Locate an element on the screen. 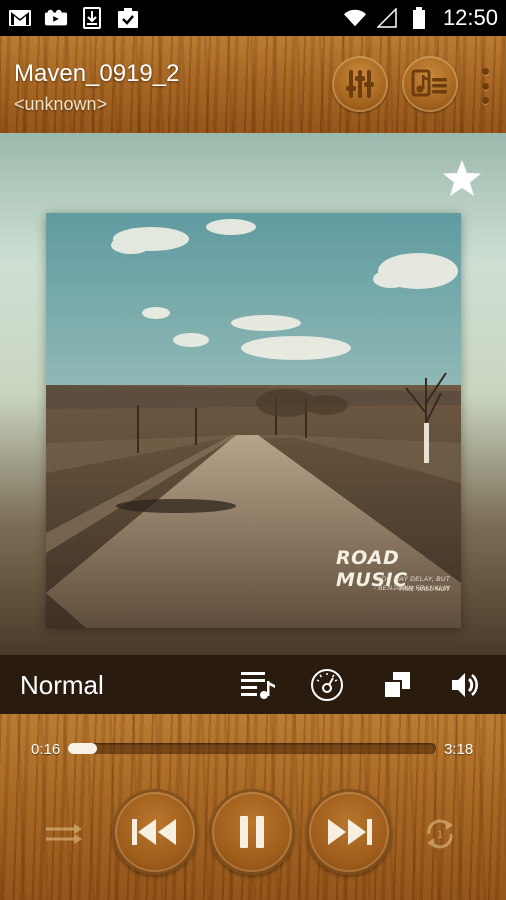  svg-text: 1 is located at coordinates (440, 835).